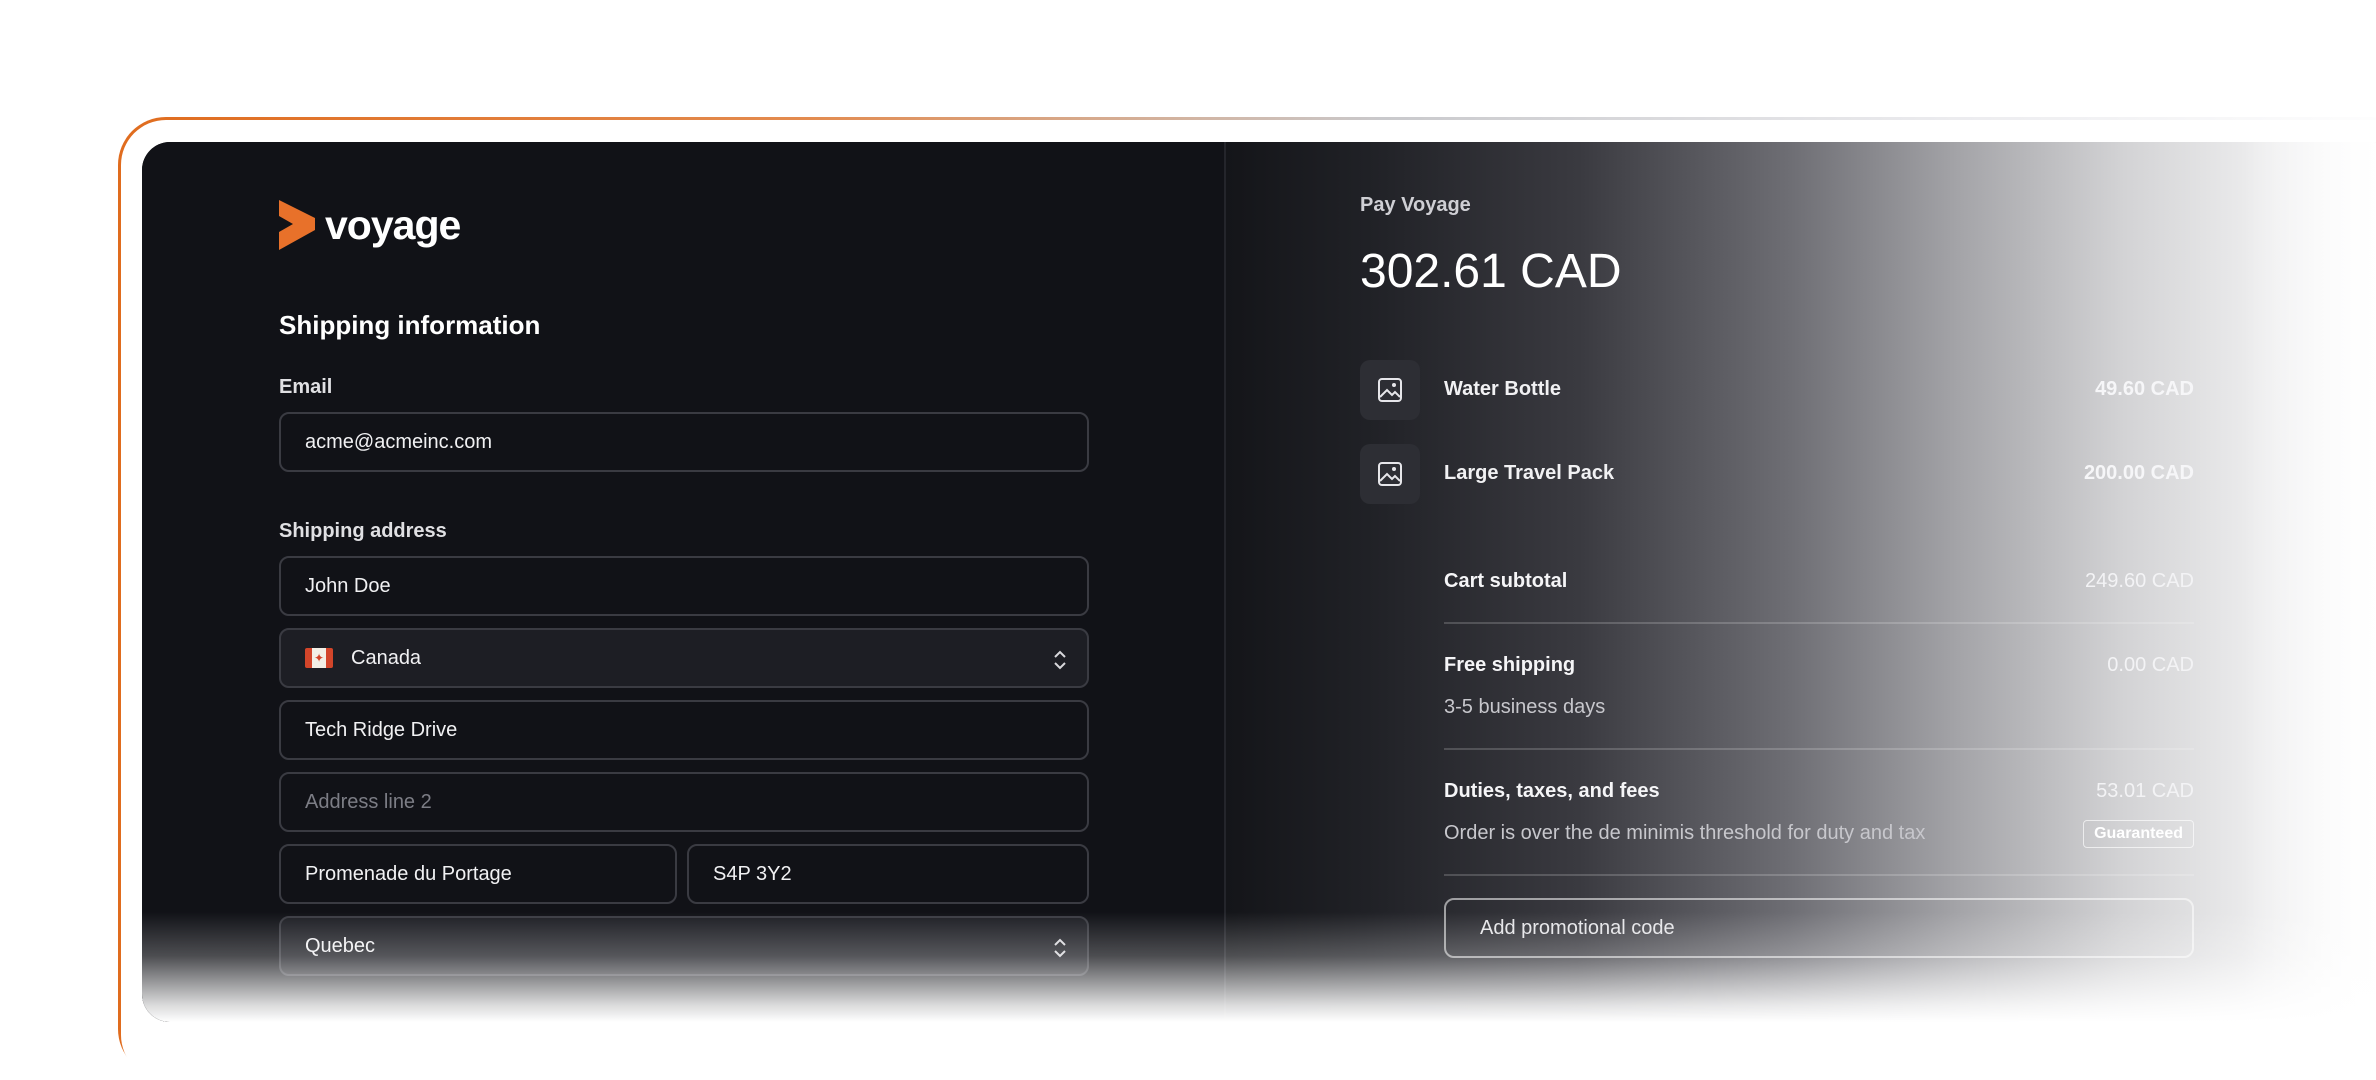 Image resolution: width=2376 pixels, height=1080 pixels. What do you see at coordinates (2138, 834) in the screenshot?
I see `guaranteed-badge: Guaranteed` at bounding box center [2138, 834].